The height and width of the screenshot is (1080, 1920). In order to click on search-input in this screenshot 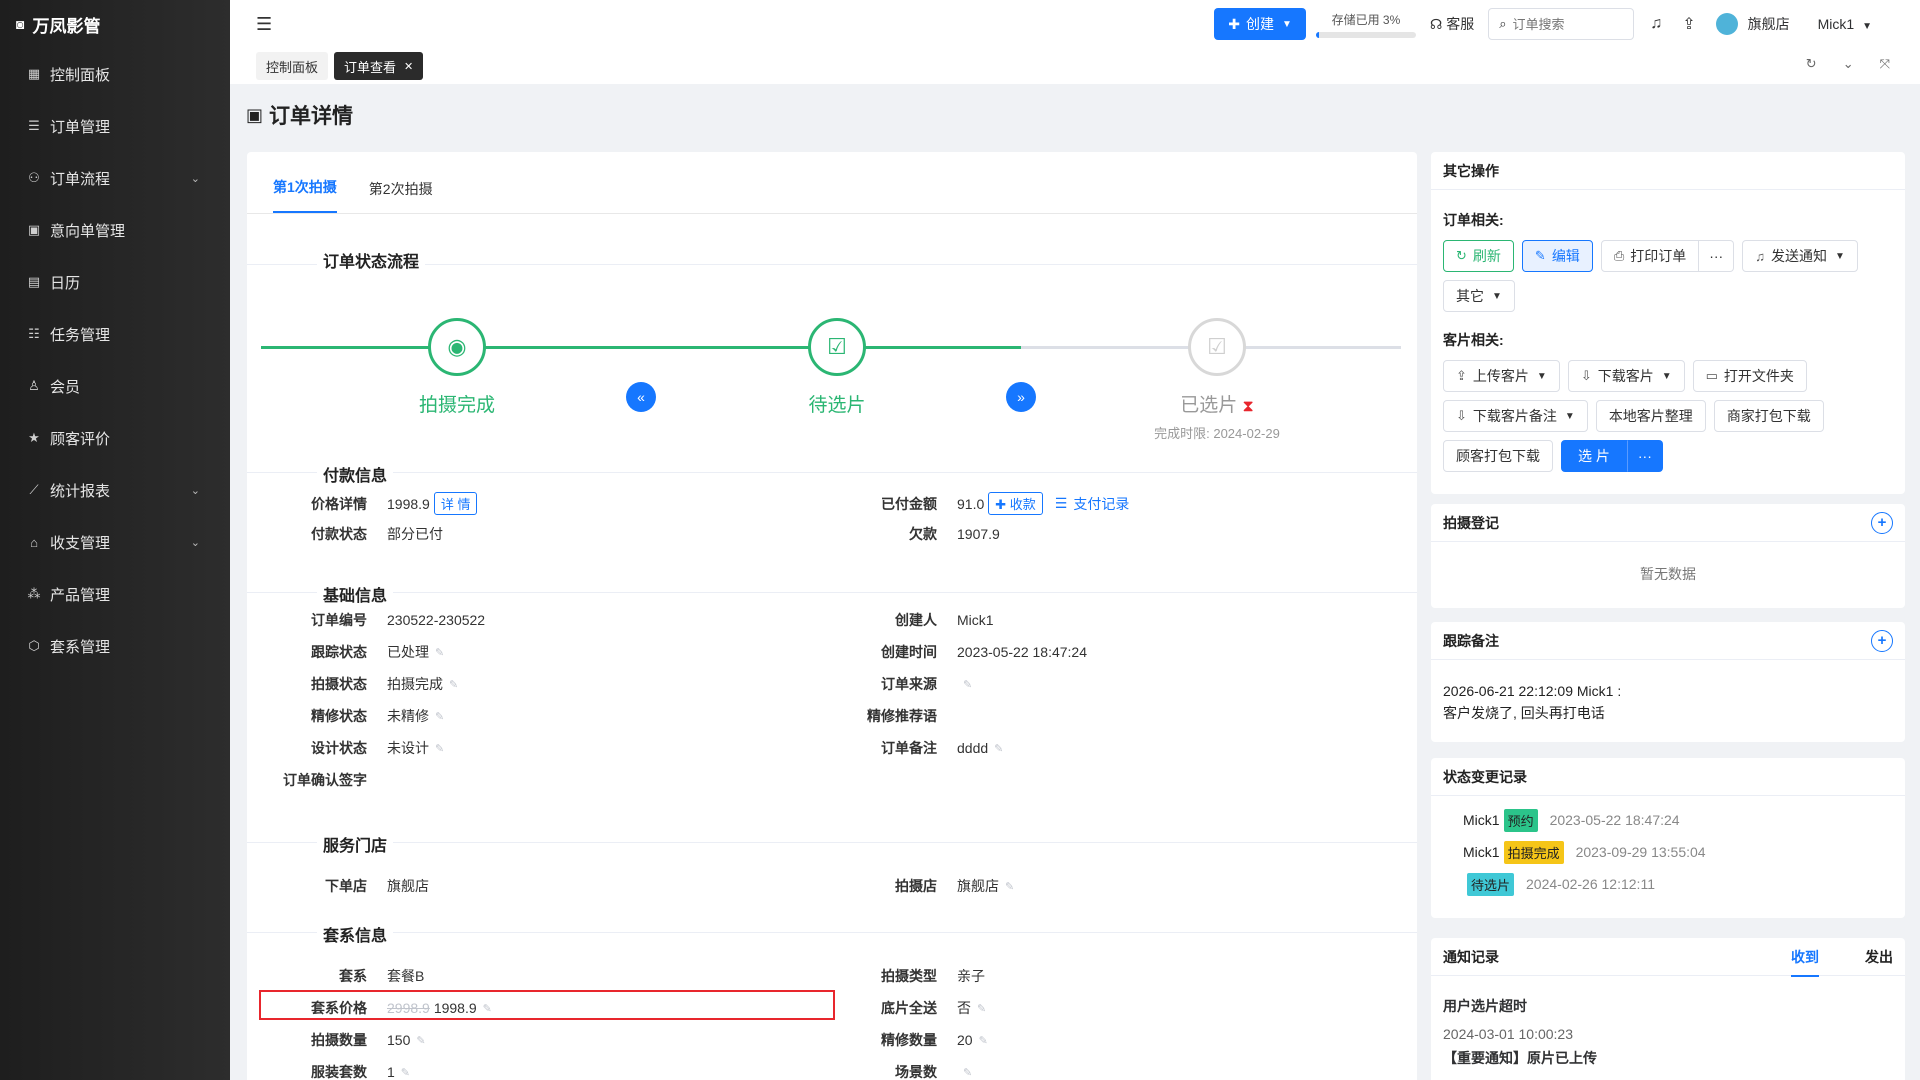, I will do `click(1567, 24)`.